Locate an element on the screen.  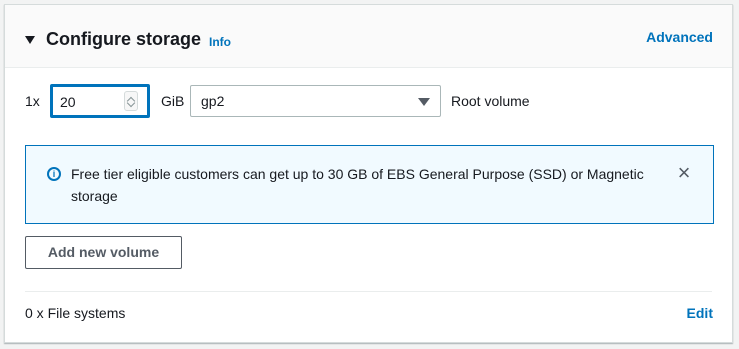
advanced-link: Advanced is located at coordinates (679, 37).